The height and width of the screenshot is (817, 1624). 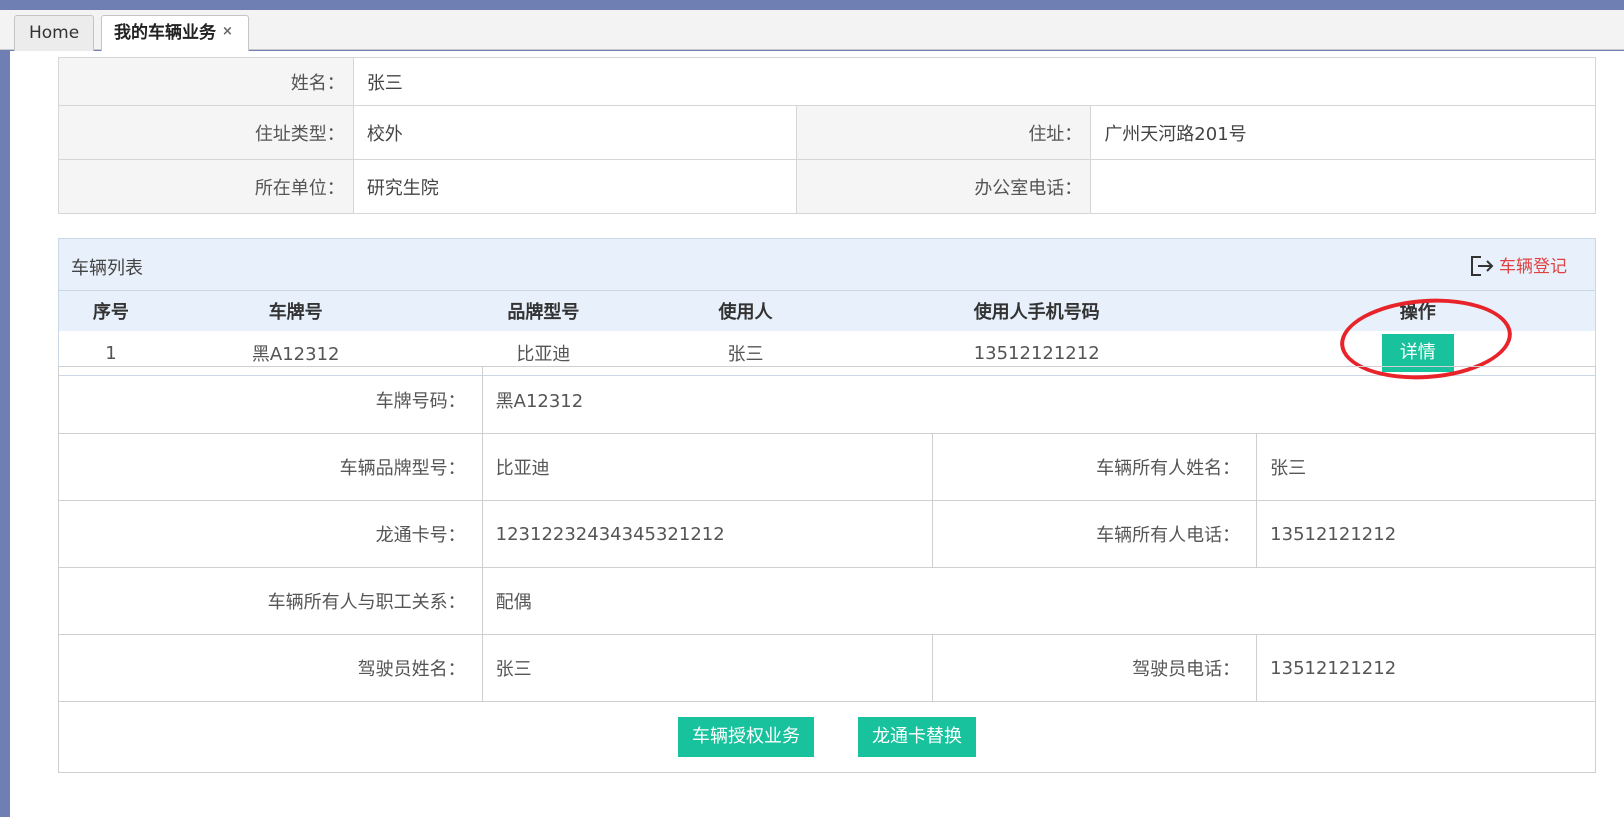 What do you see at coordinates (1426, 534) in the screenshot?
I see `owner-phone-value: 13512121212` at bounding box center [1426, 534].